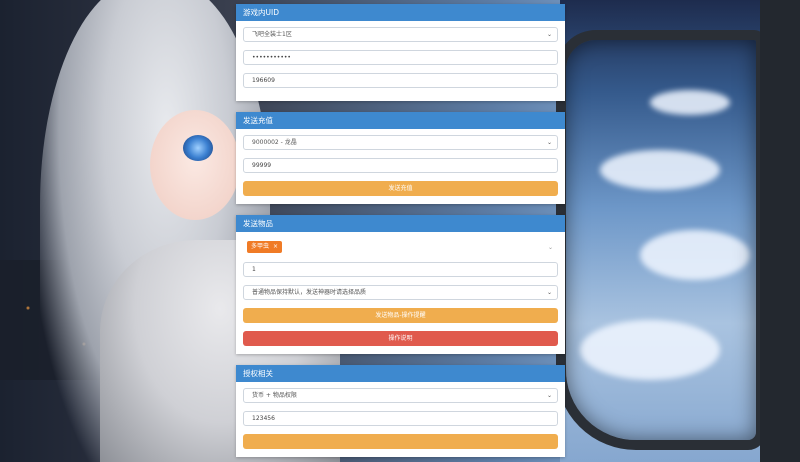 The height and width of the screenshot is (462, 800). What do you see at coordinates (400, 247) in the screenshot?
I see `item-multiselect: 多甲虫 × ⌄` at bounding box center [400, 247].